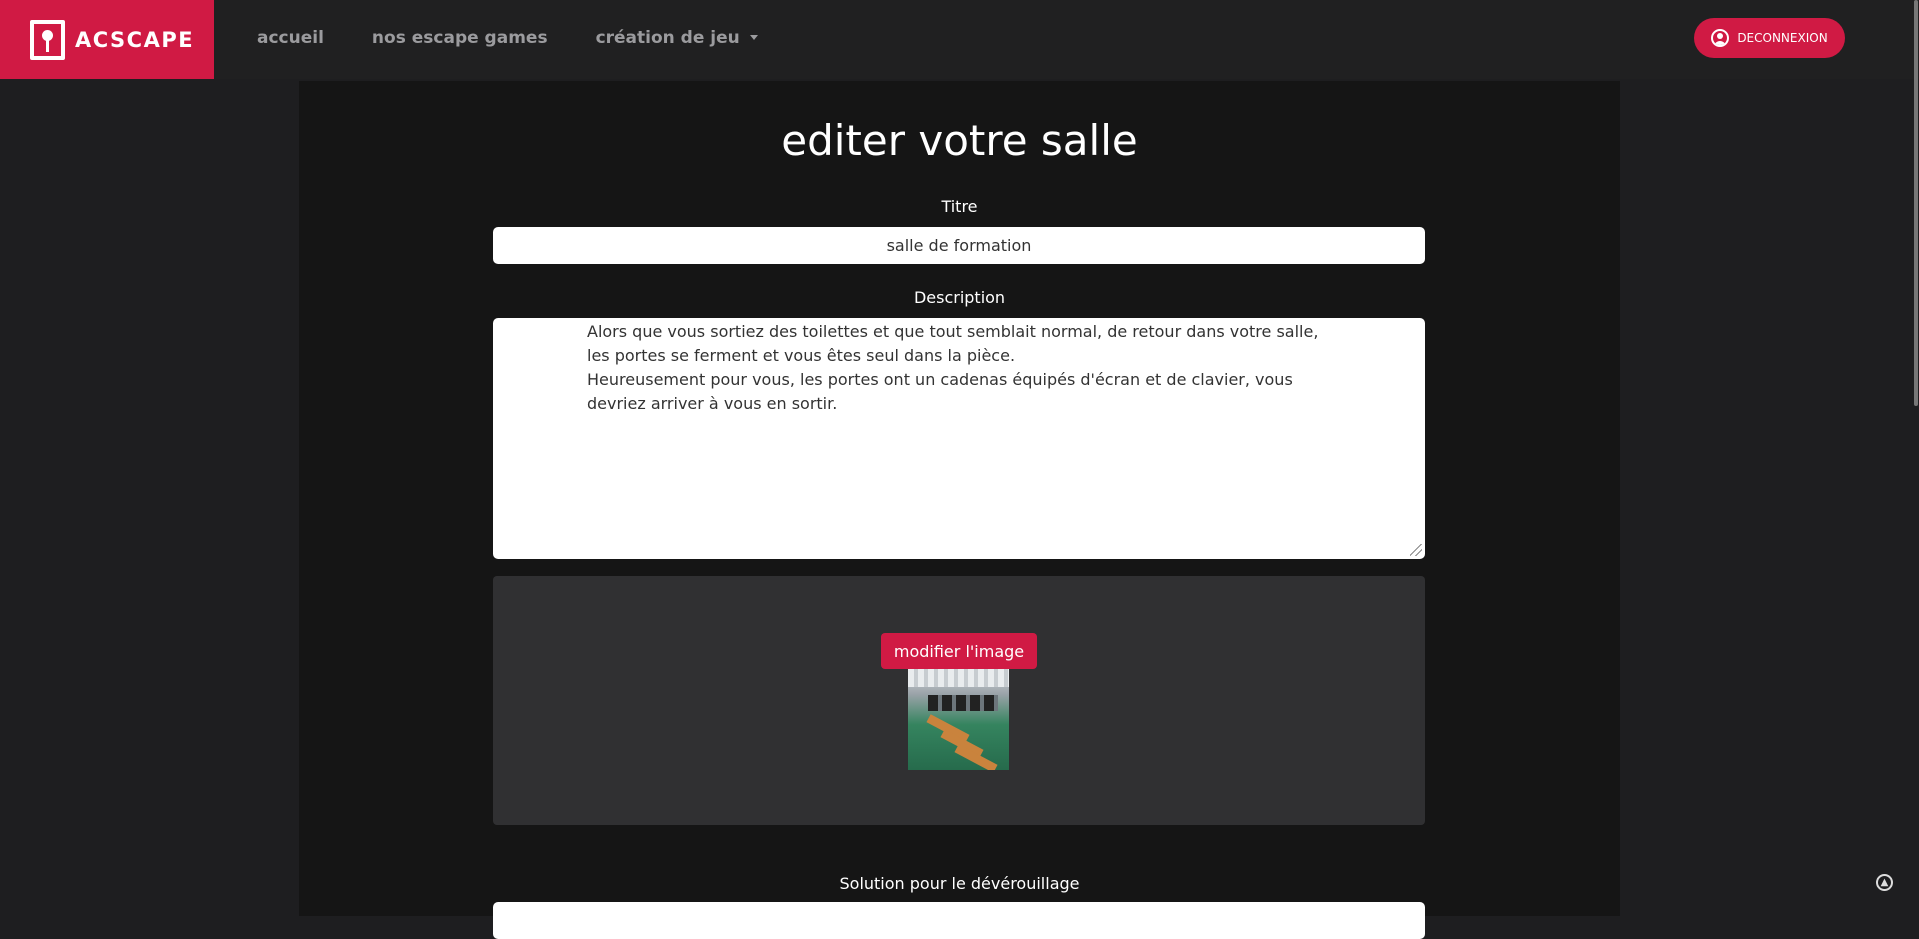 The image size is (1919, 939). I want to click on dropdown-caret-icon, so click(753, 37).